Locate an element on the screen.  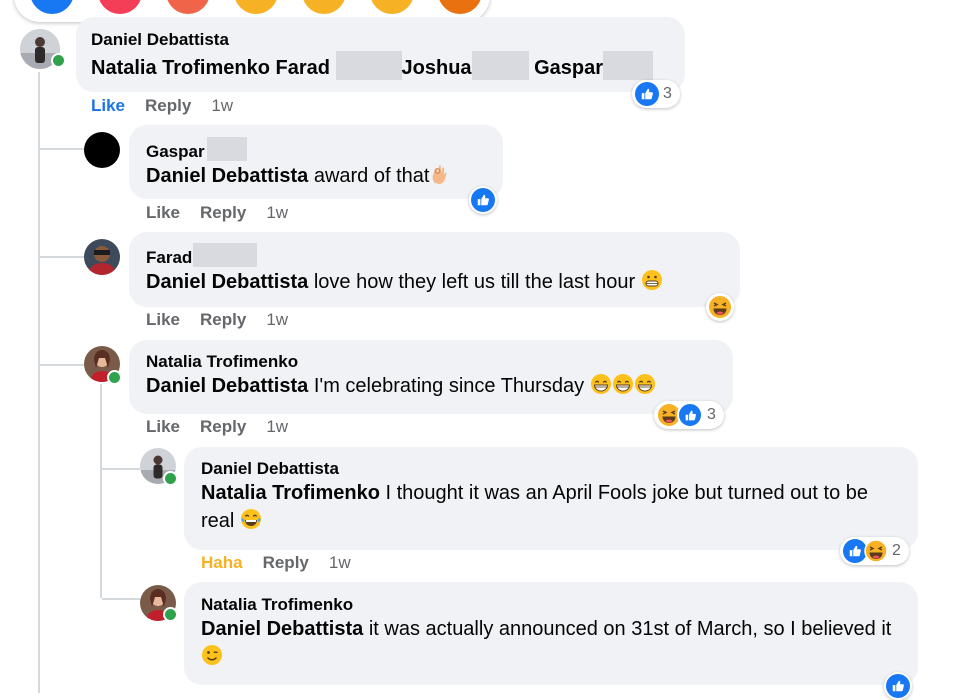
mention-link: Farad is located at coordinates (303, 68).